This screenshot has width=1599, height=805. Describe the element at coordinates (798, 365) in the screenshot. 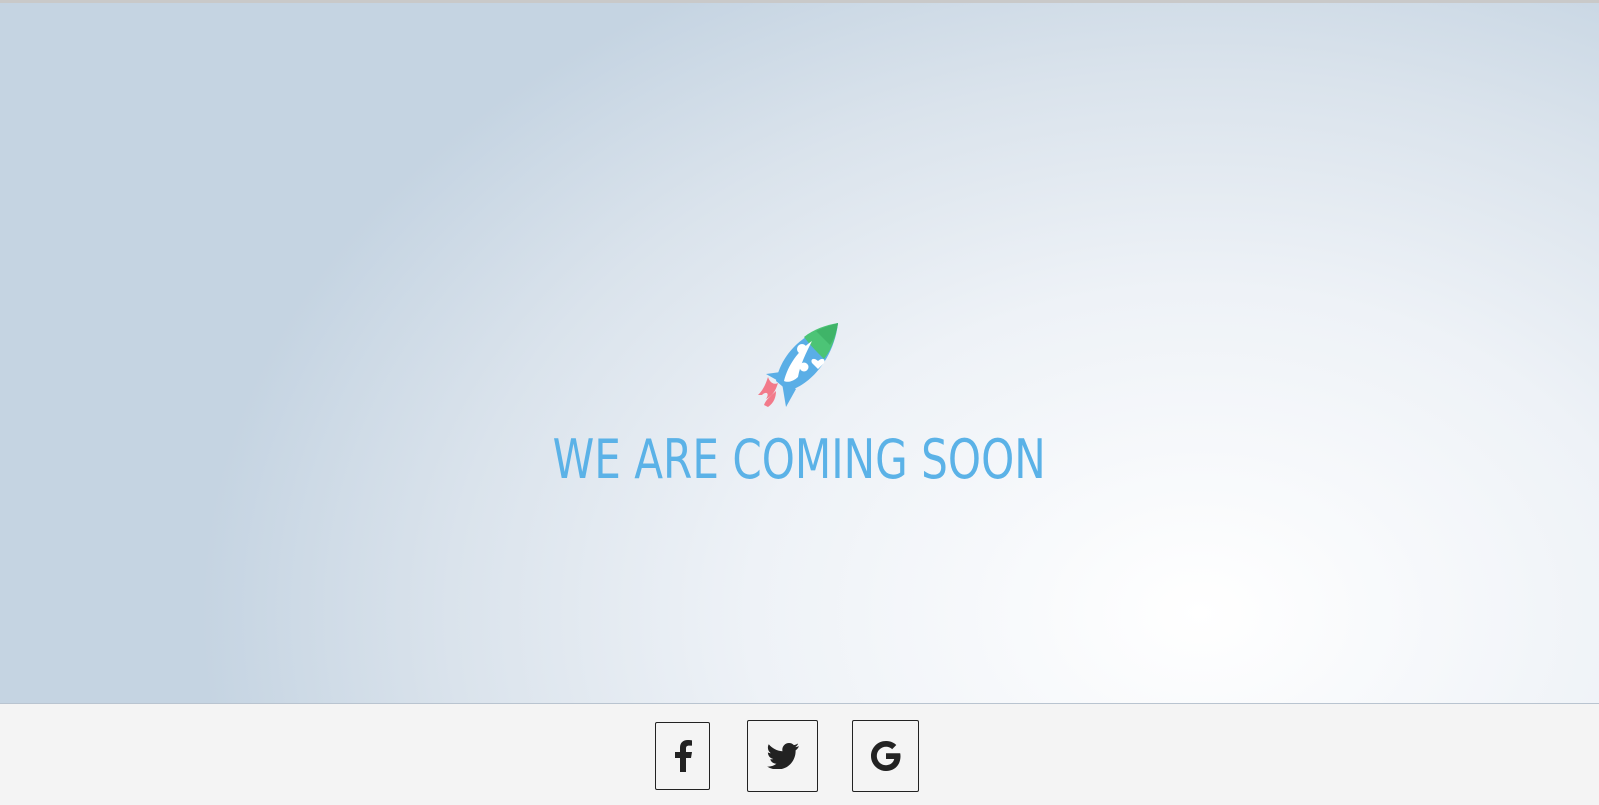

I see `rocket-logo-icon` at that location.